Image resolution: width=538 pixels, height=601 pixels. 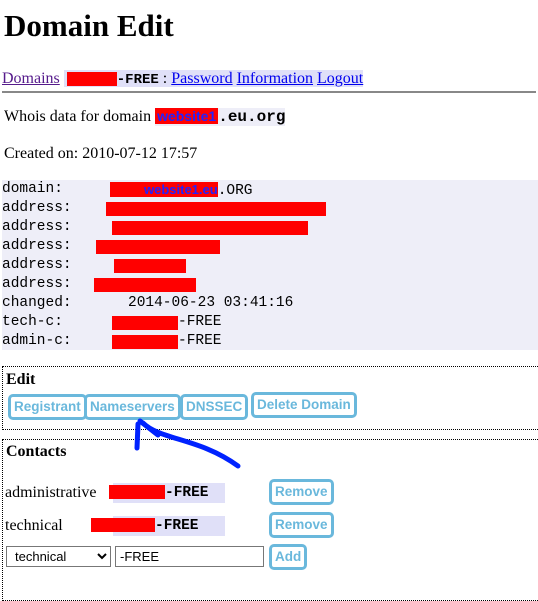 I want to click on remove-technical-button: Remove, so click(x=301, y=525).